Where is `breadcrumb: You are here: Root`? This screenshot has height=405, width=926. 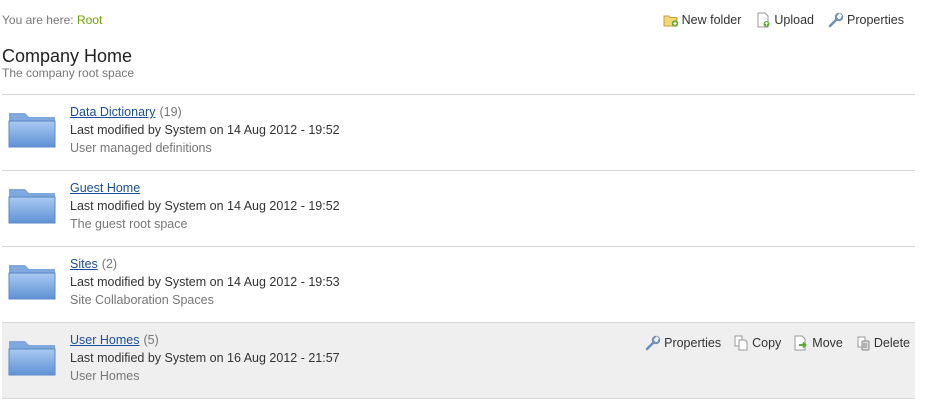 breadcrumb: You are here: Root is located at coordinates (52, 20).